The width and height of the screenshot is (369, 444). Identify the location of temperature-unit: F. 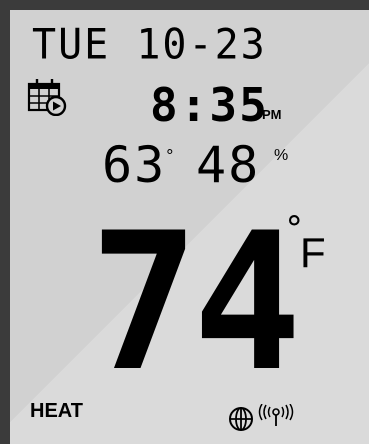
(313, 252).